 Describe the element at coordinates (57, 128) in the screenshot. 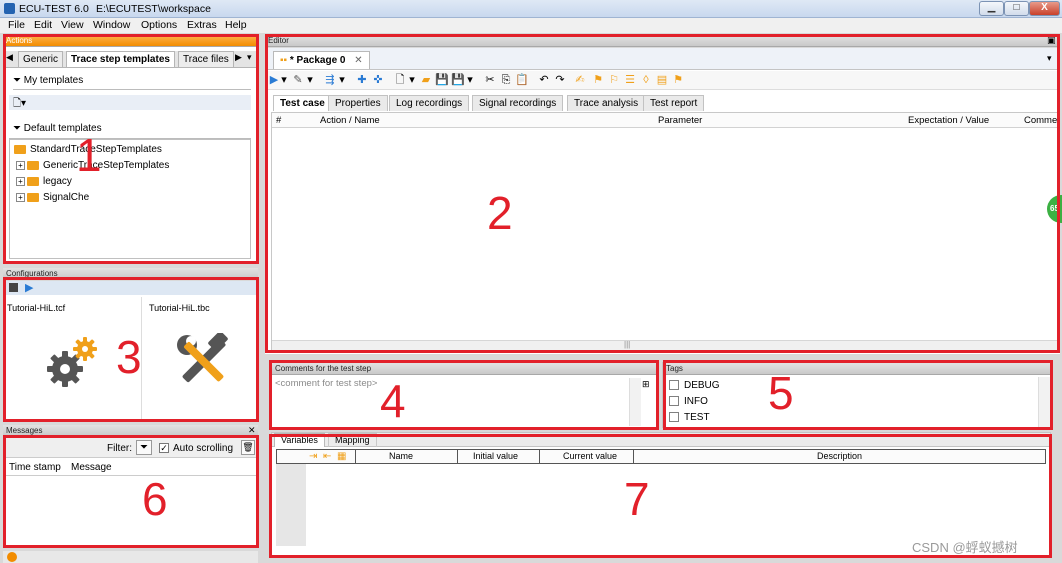

I see `default-templates-toggle: ⏷ Default templates` at that location.